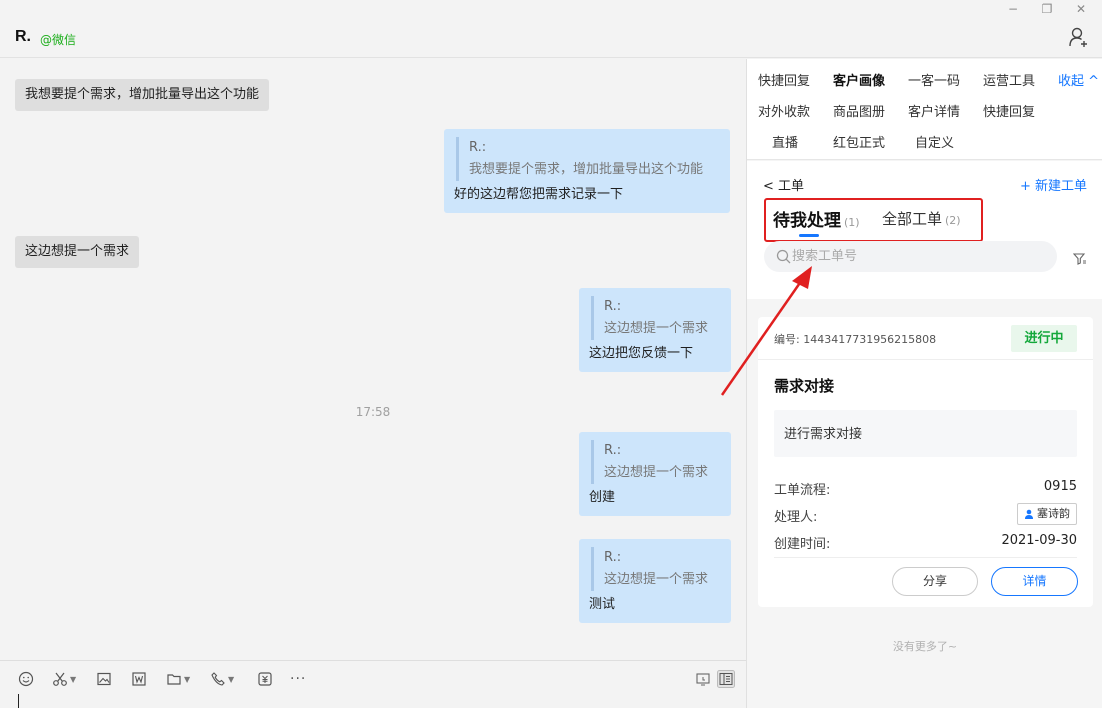  Describe the element at coordinates (1053, 184) in the screenshot. I see `new-ticket-button: + 新建工单` at that location.